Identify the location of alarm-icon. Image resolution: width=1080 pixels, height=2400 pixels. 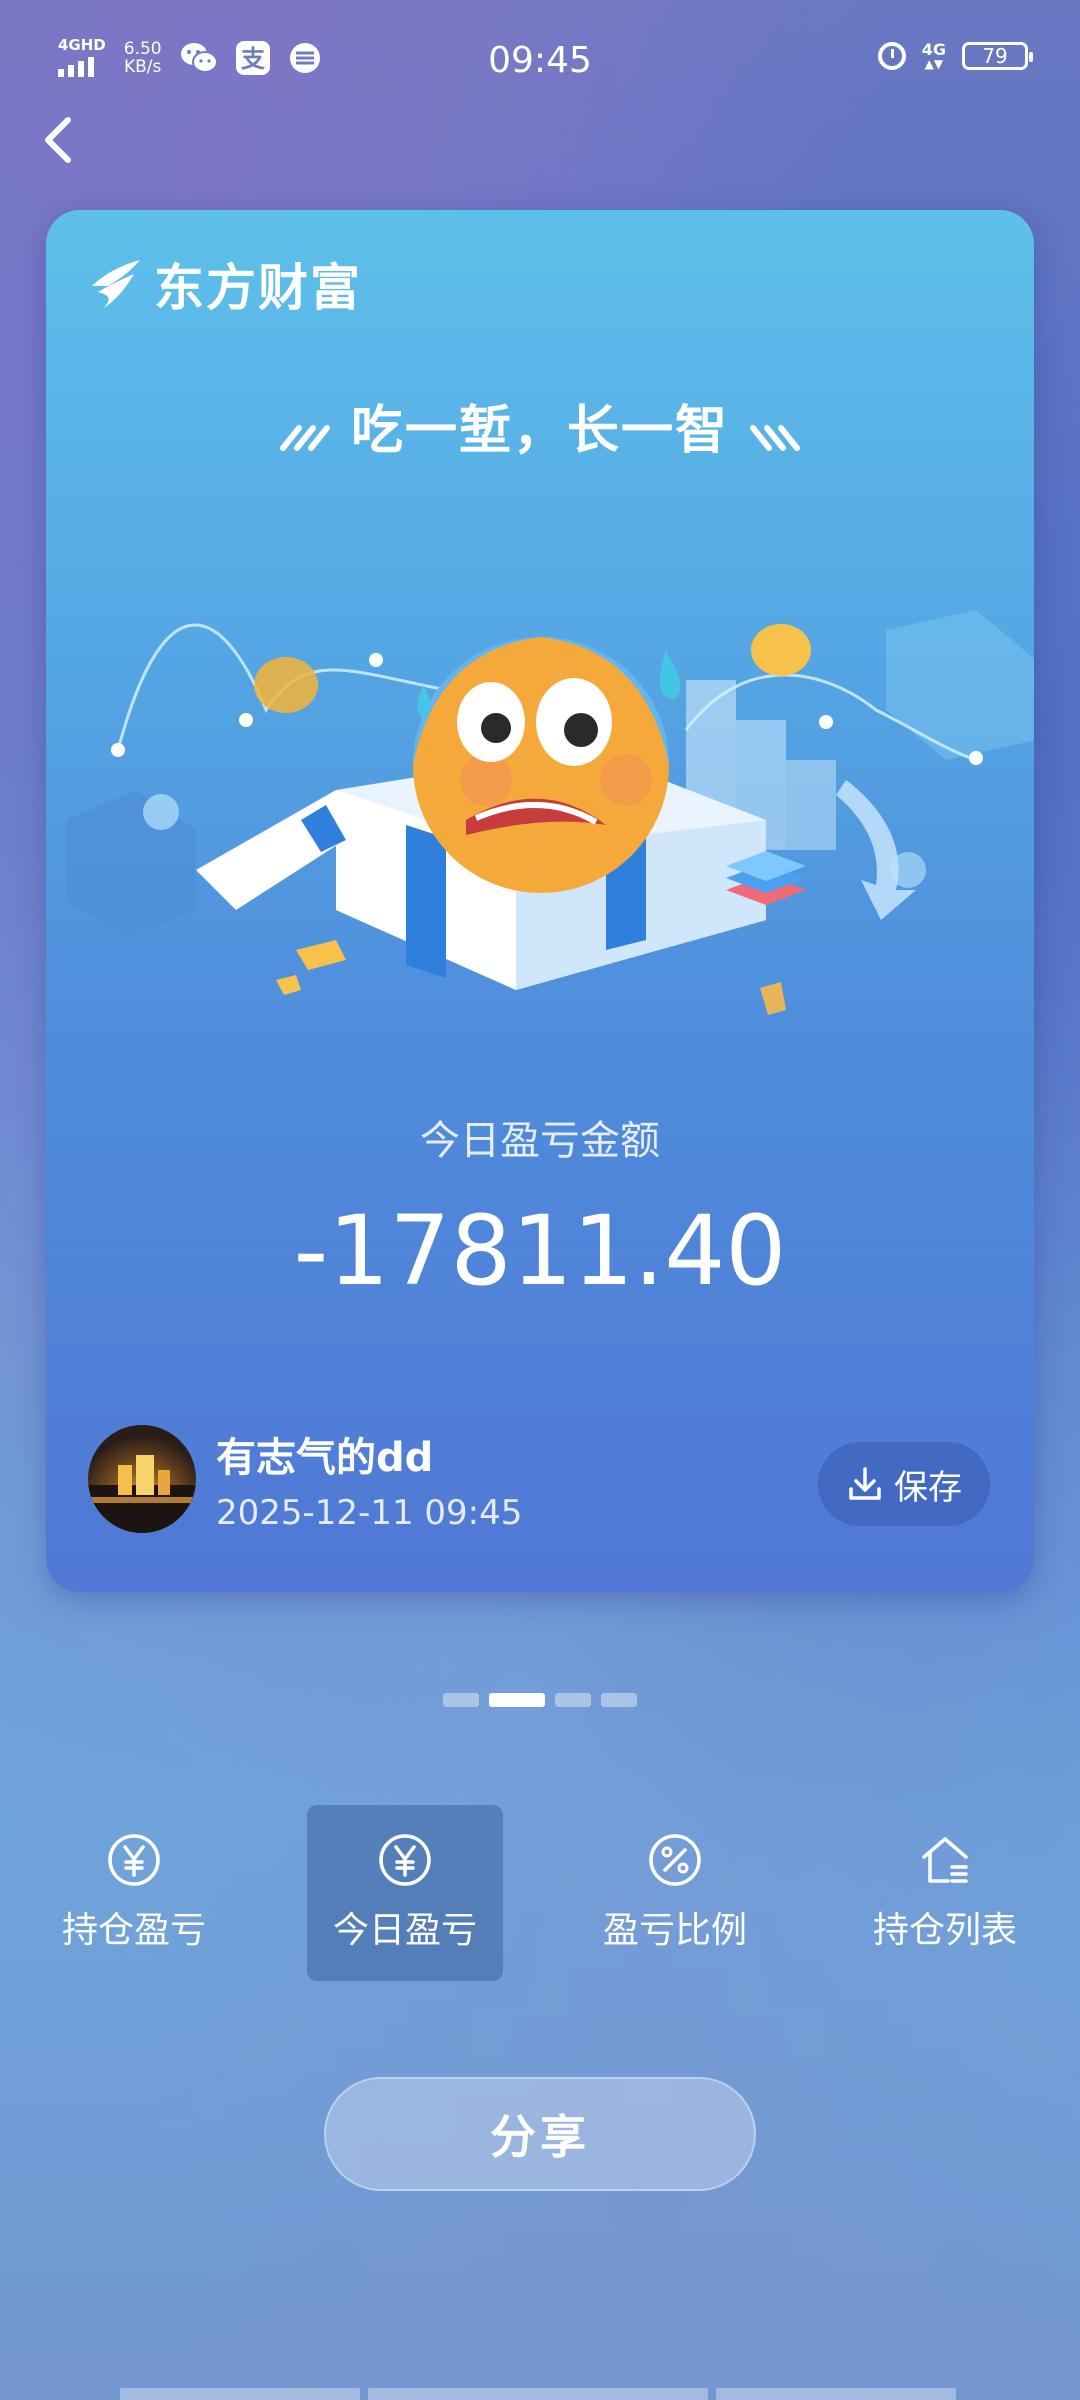
(891, 56).